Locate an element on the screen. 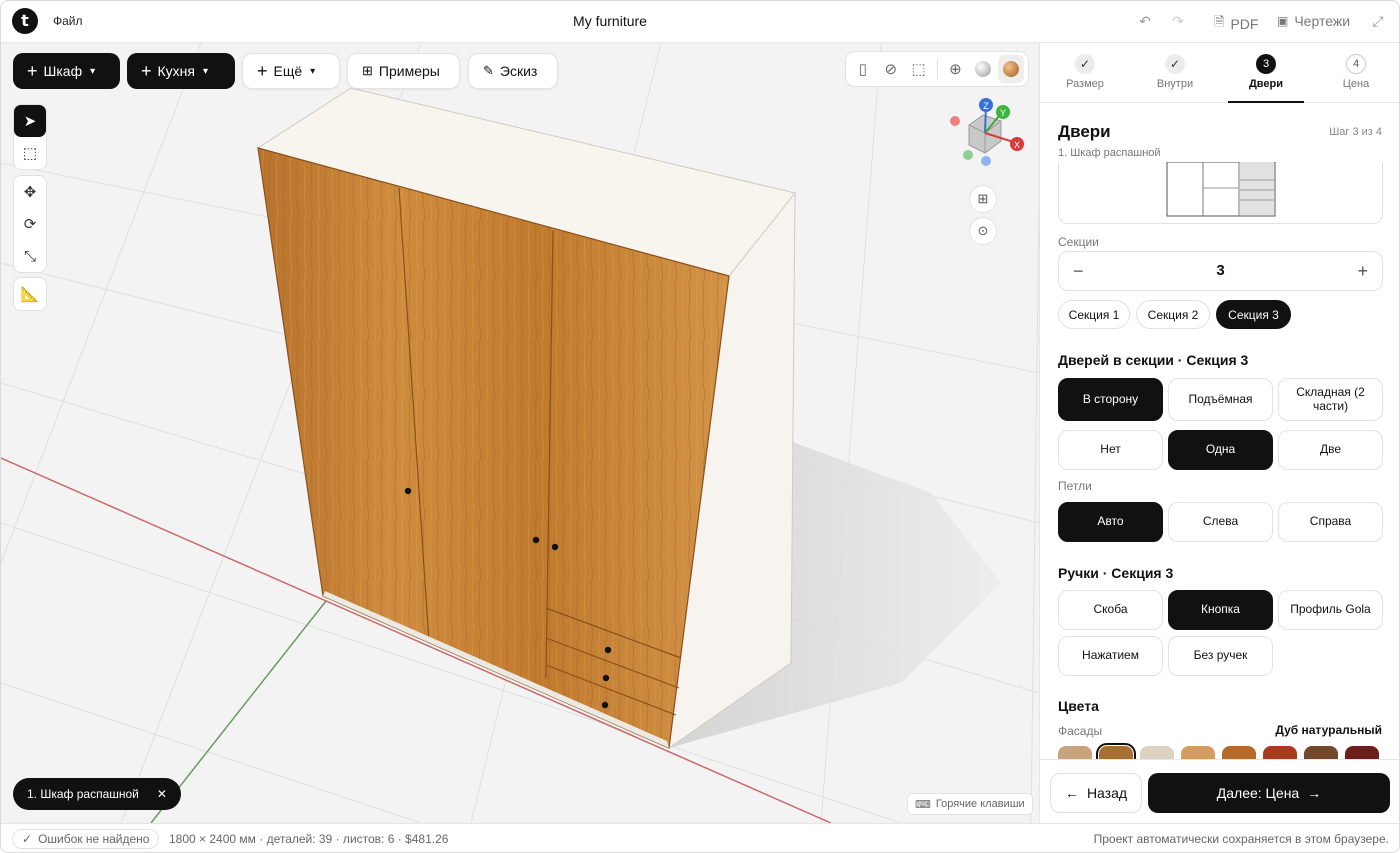 The image size is (1400, 853). section-pill-3: Секция 3 is located at coordinates (1253, 314).